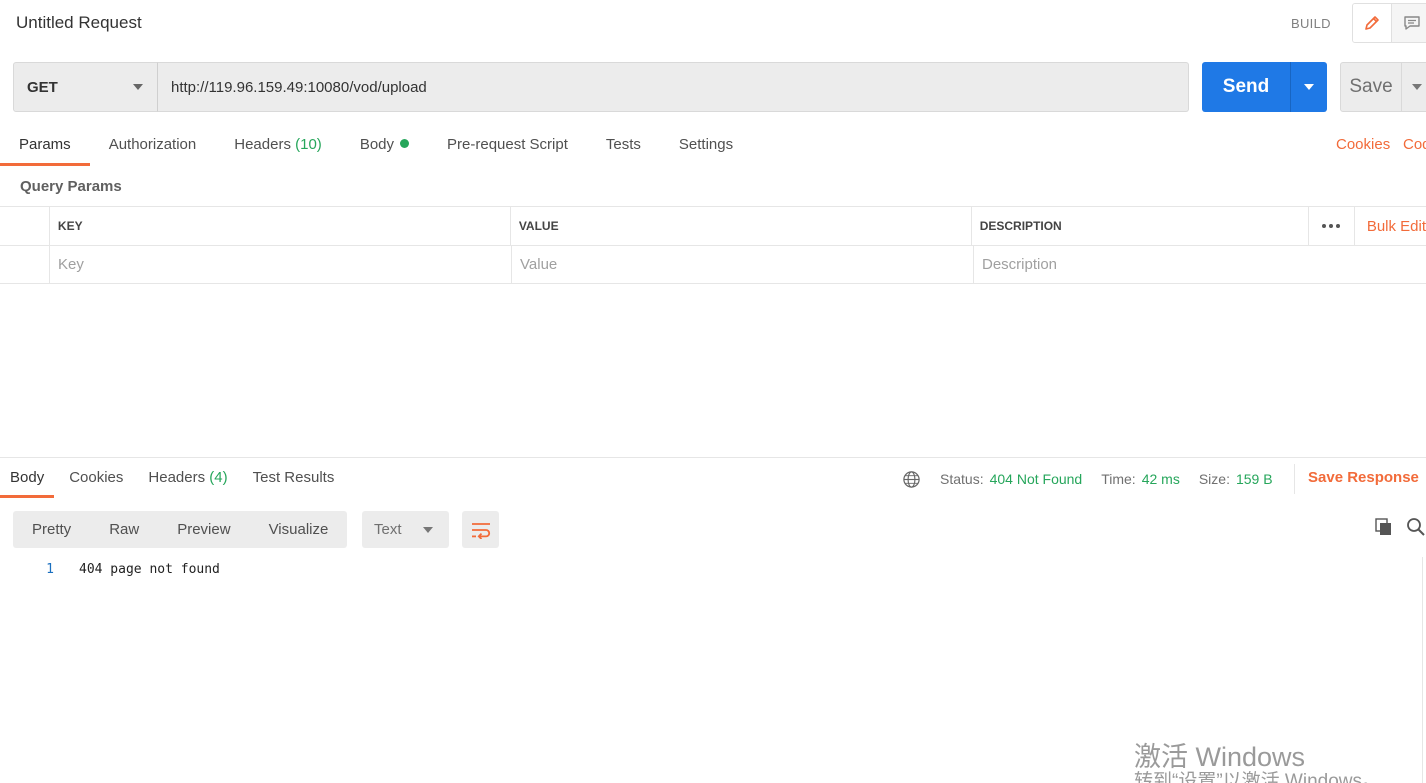  I want to click on headers-count: (10), so click(308, 144).